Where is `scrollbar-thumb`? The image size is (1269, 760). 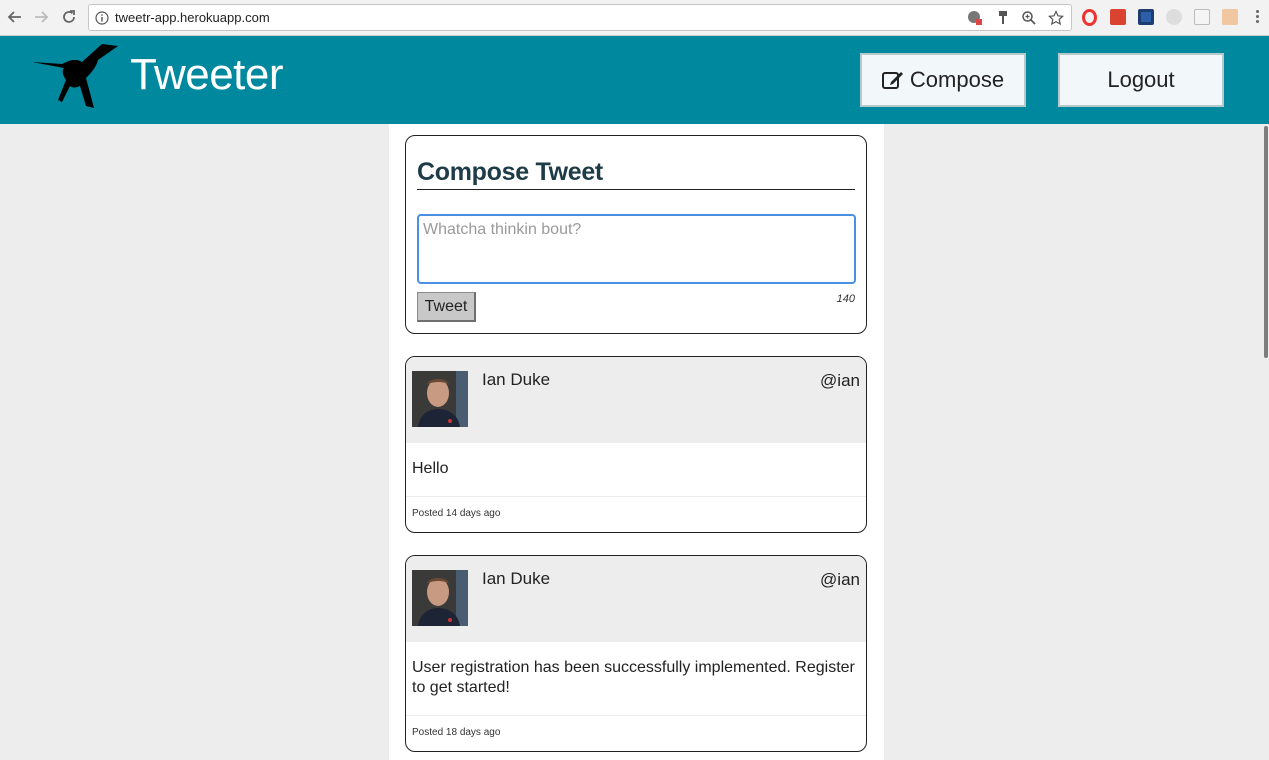
scrollbar-thumb is located at coordinates (1266, 242).